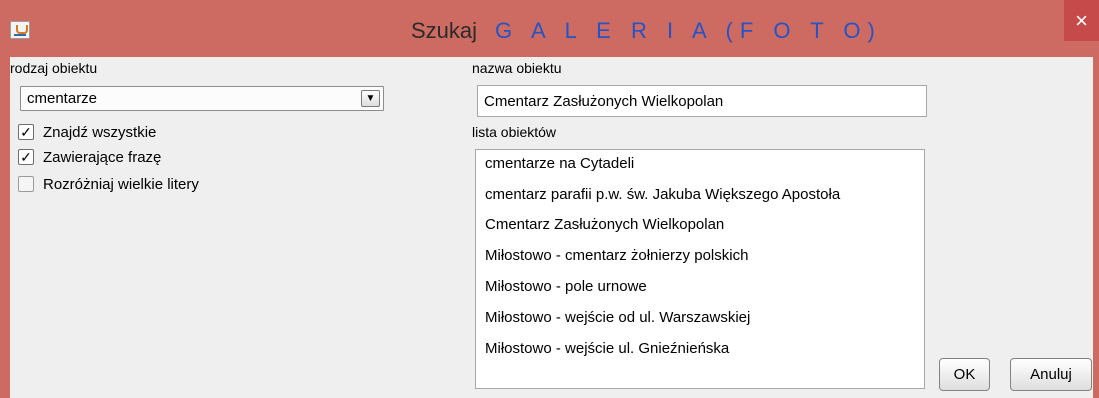 Image resolution: width=1099 pixels, height=398 pixels. I want to click on contains-phrase-checkbox-row: ✓ Zawierające frazę, so click(89, 157).